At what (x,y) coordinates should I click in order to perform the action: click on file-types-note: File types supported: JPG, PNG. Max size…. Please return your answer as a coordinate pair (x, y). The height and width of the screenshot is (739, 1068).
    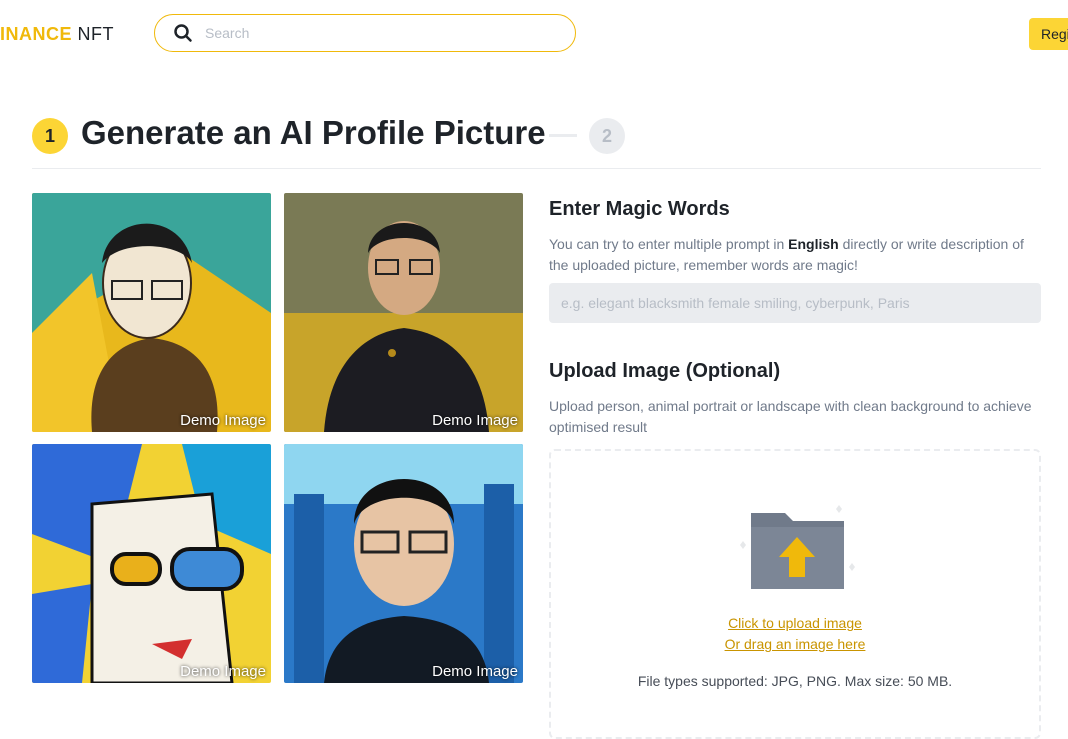
    Looking at the image, I should click on (795, 681).